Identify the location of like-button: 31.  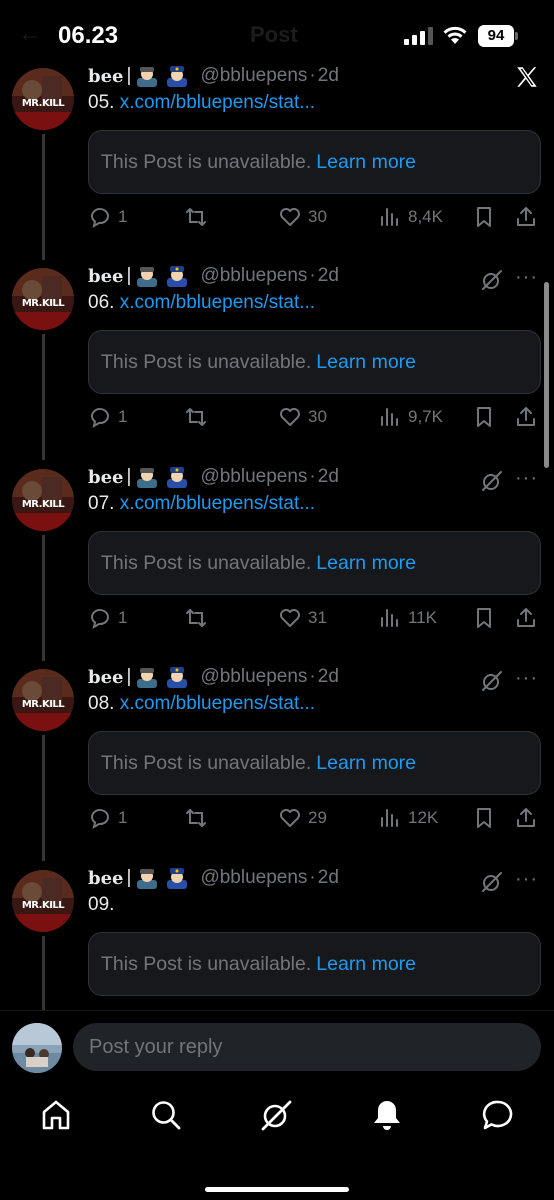
(302, 618).